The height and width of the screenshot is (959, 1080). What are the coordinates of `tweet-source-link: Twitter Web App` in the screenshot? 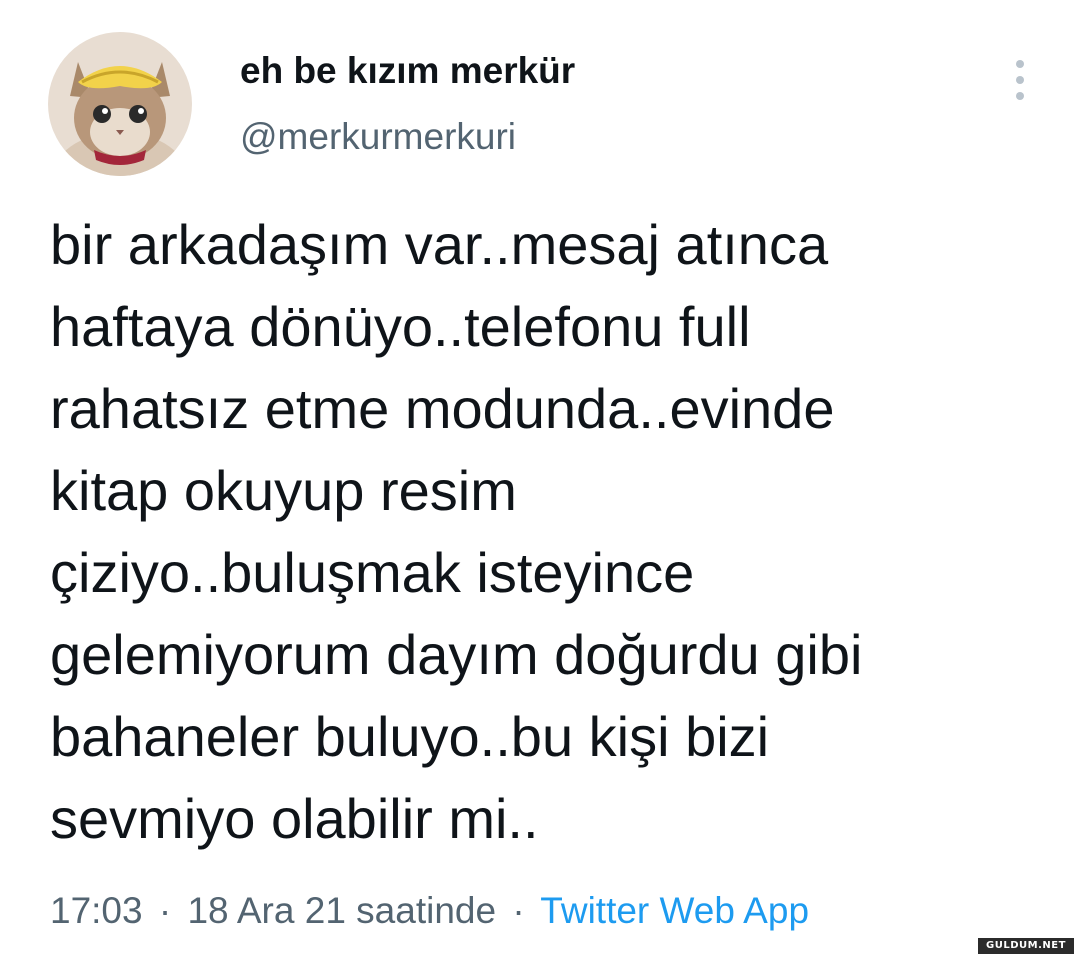 It's located at (674, 910).